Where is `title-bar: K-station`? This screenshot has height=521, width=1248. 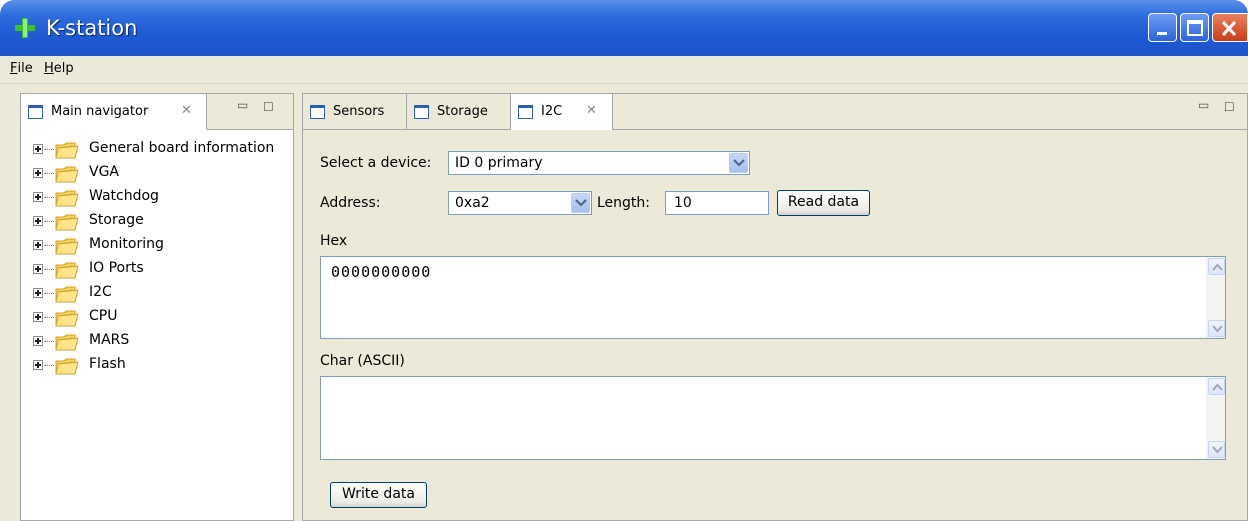 title-bar: K-station is located at coordinates (624, 28).